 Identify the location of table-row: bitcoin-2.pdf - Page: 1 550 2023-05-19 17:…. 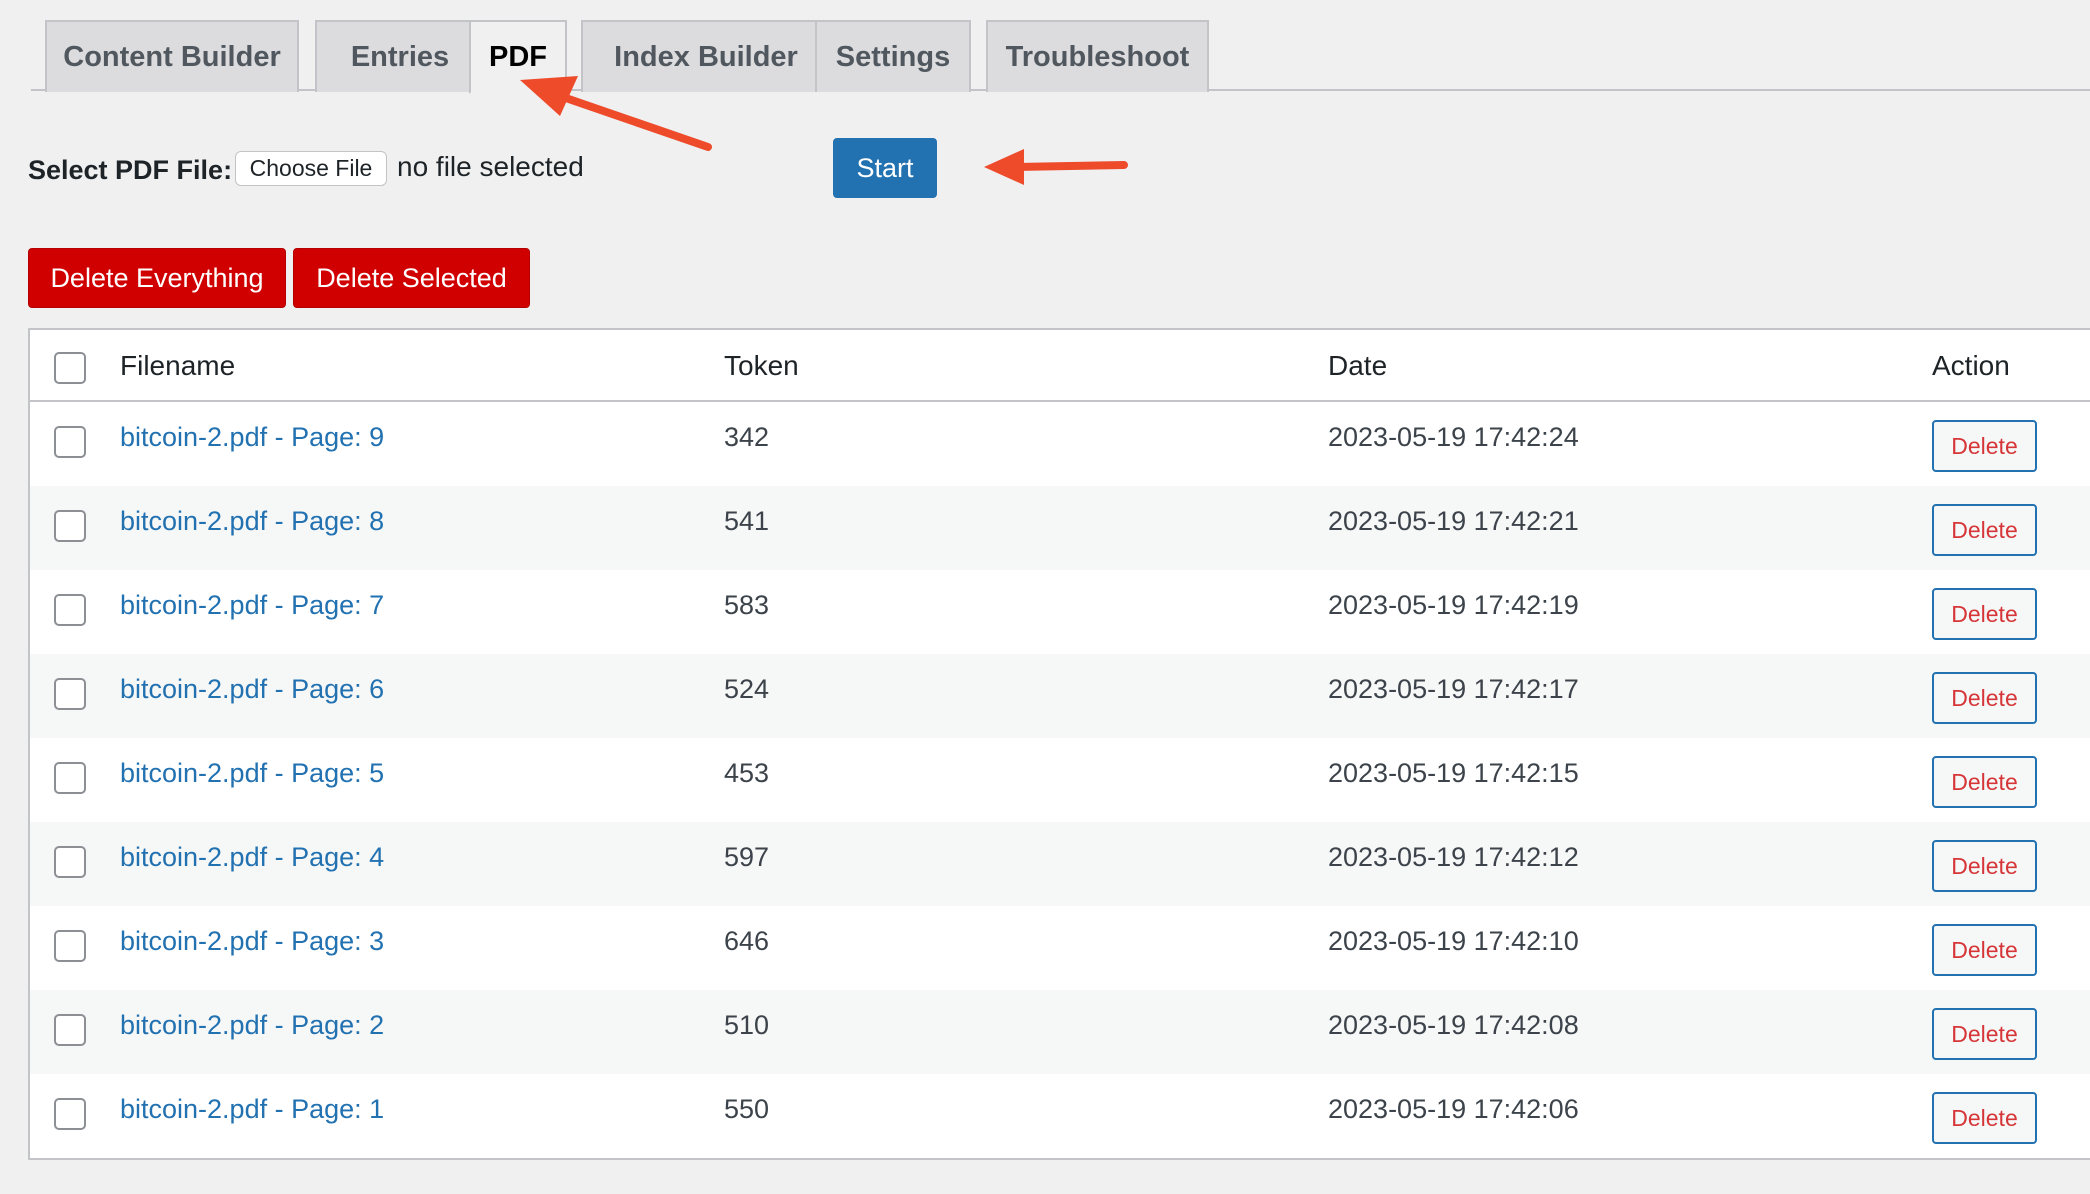
(1060, 1116).